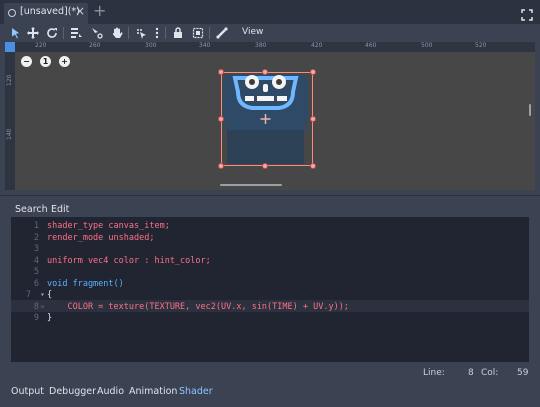 Image resolution: width=540 pixels, height=407 pixels. Describe the element at coordinates (205, 45) in the screenshot. I see `ruler-label: 340` at that location.